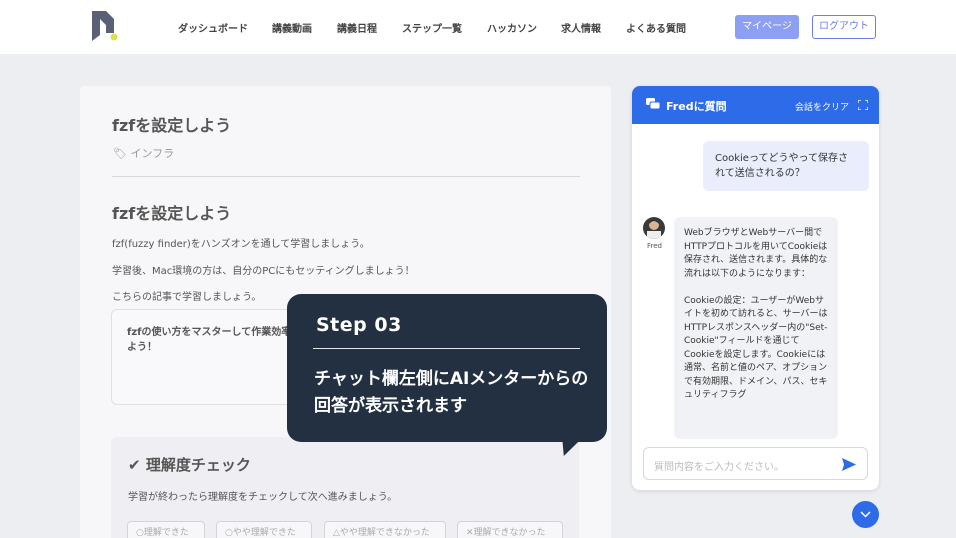 This screenshot has width=956, height=538. Describe the element at coordinates (653, 104) in the screenshot. I see `chat-bubble-icon` at that location.